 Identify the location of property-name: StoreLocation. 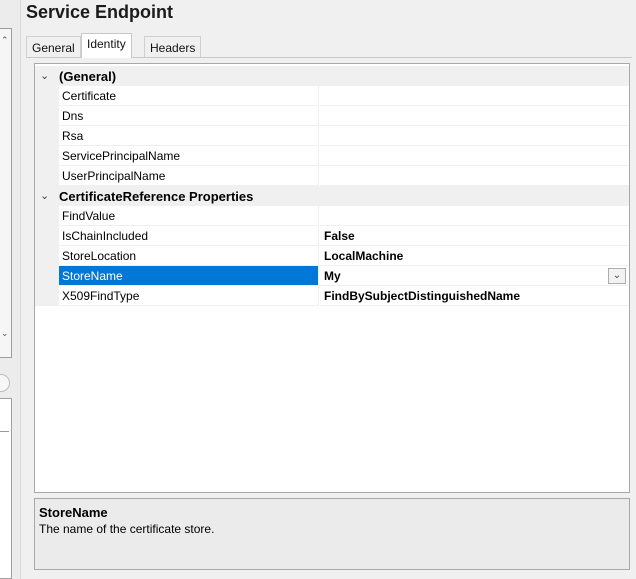
(189, 256).